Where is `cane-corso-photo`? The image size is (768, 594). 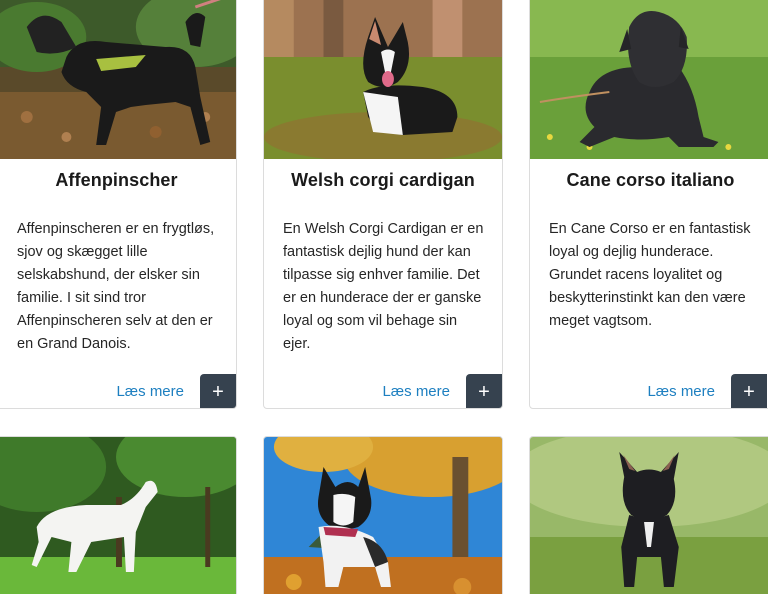 cane-corso-photo is located at coordinates (649, 79).